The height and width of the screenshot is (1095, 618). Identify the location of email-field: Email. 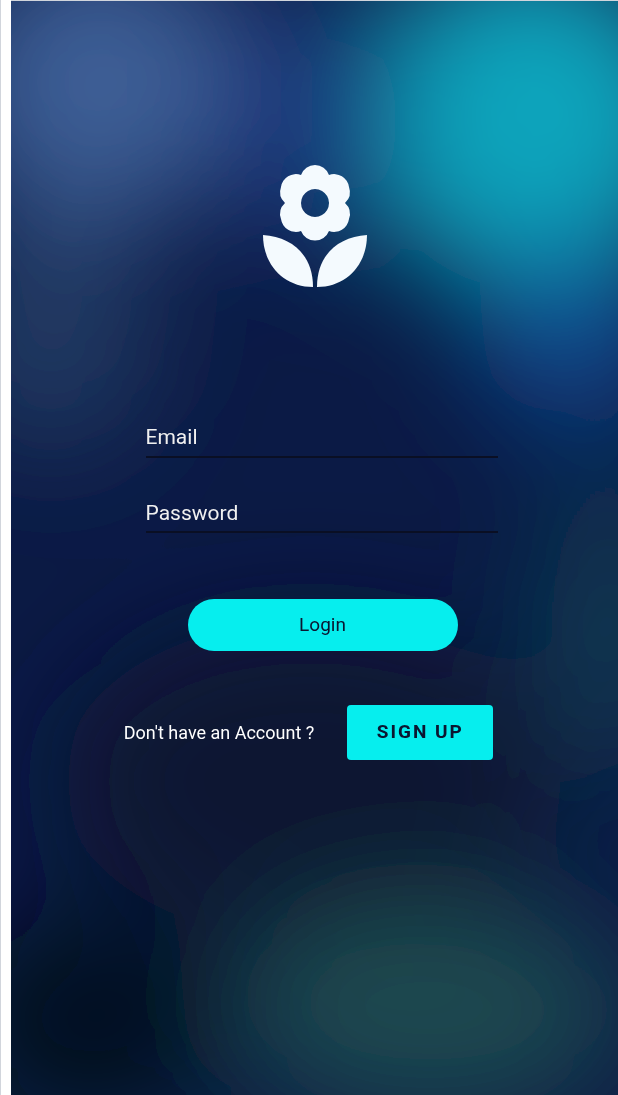
(321, 440).